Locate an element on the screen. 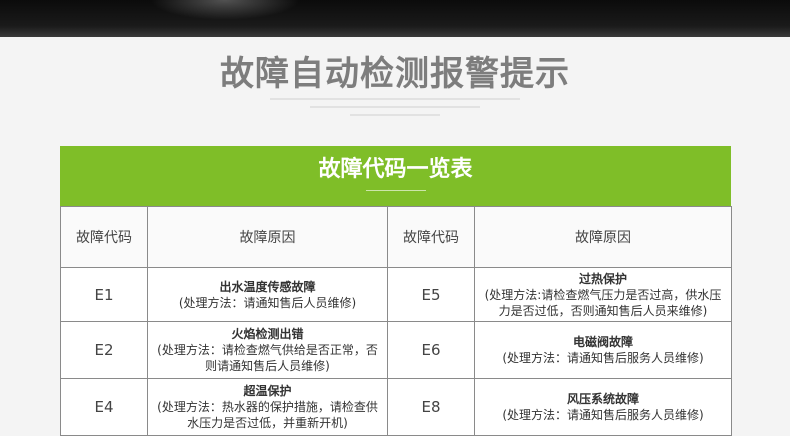 The image size is (790, 436). table-title: 故障代码一览表 is located at coordinates (395, 169).